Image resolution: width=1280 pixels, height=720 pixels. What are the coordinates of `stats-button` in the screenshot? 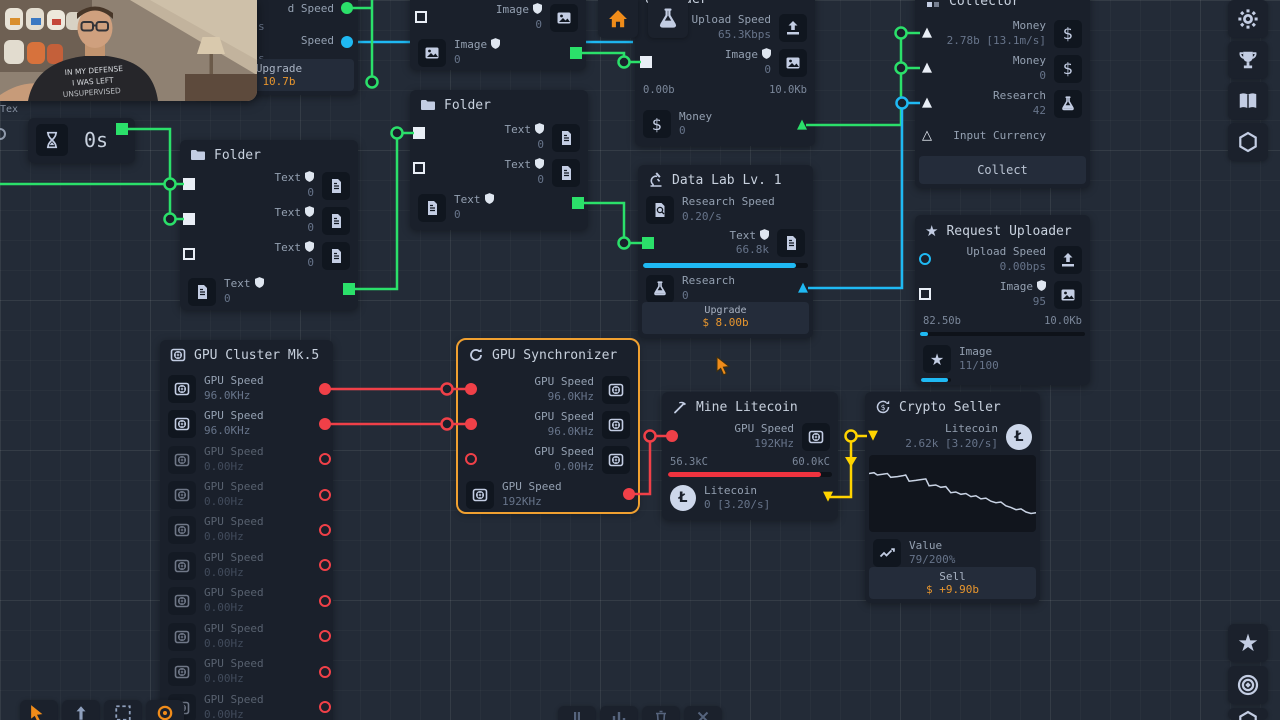 It's located at (619, 713).